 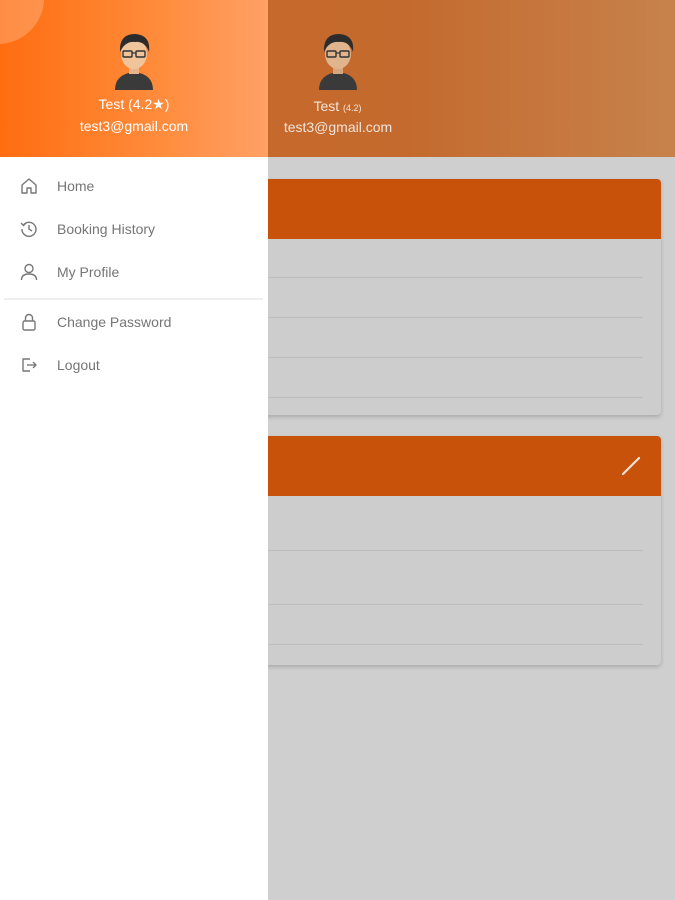 I want to click on menu-label: Booking History, so click(x=106, y=229).